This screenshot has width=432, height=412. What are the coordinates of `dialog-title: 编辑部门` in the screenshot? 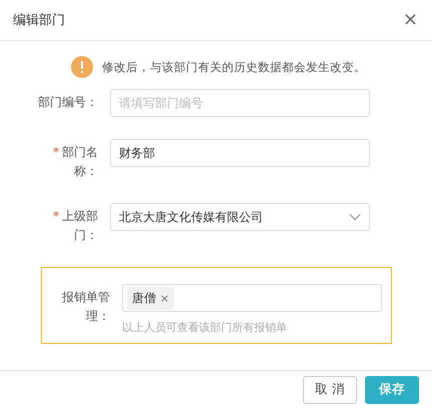 It's located at (39, 20).